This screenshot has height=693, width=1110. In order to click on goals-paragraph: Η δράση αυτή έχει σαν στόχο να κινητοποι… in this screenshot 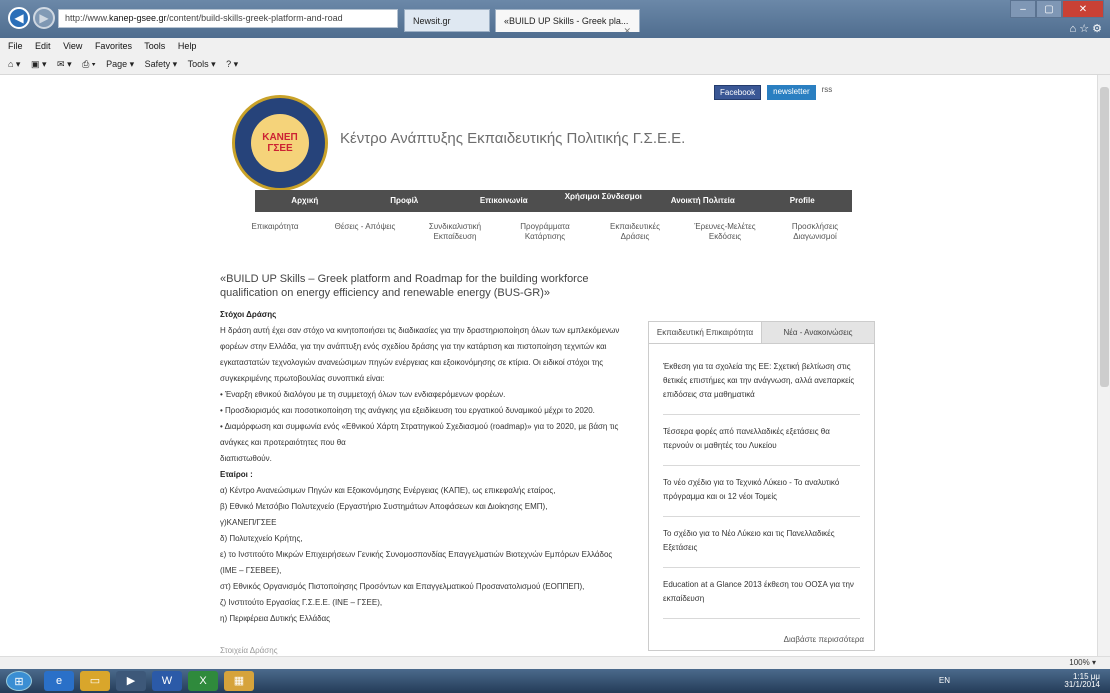, I will do `click(420, 354)`.